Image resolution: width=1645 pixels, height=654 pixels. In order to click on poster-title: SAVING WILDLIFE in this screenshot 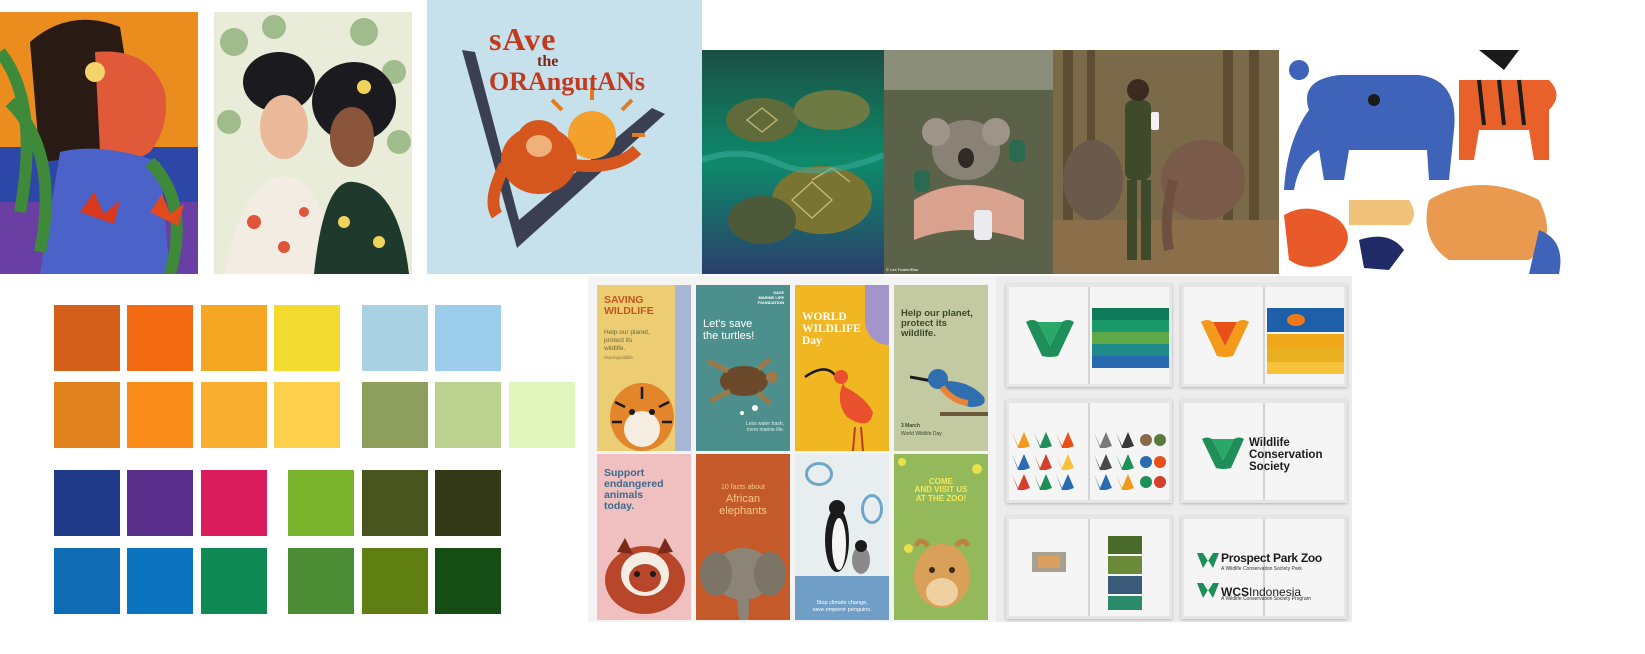, I will do `click(629, 306)`.